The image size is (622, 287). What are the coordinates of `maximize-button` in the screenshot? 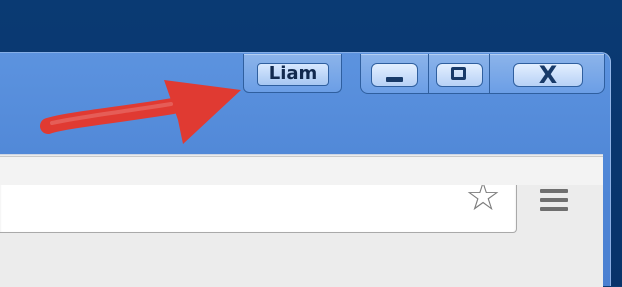 It's located at (459, 73).